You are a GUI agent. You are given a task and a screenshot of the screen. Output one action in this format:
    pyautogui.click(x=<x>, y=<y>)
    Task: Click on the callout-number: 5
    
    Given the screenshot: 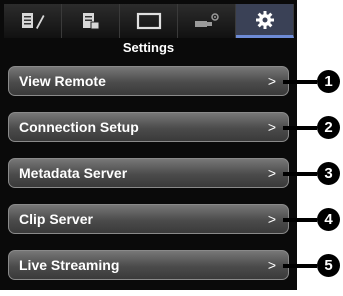 What is the action you would take?
    pyautogui.click(x=328, y=265)
    